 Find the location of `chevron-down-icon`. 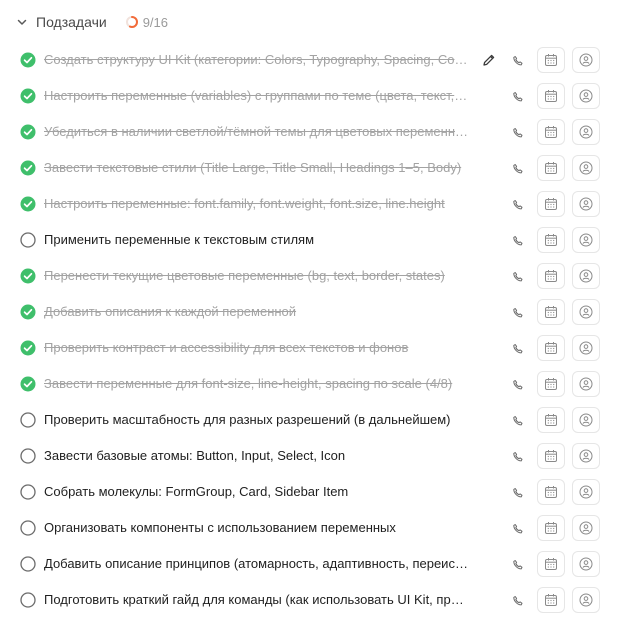

chevron-down-icon is located at coordinates (22, 22).